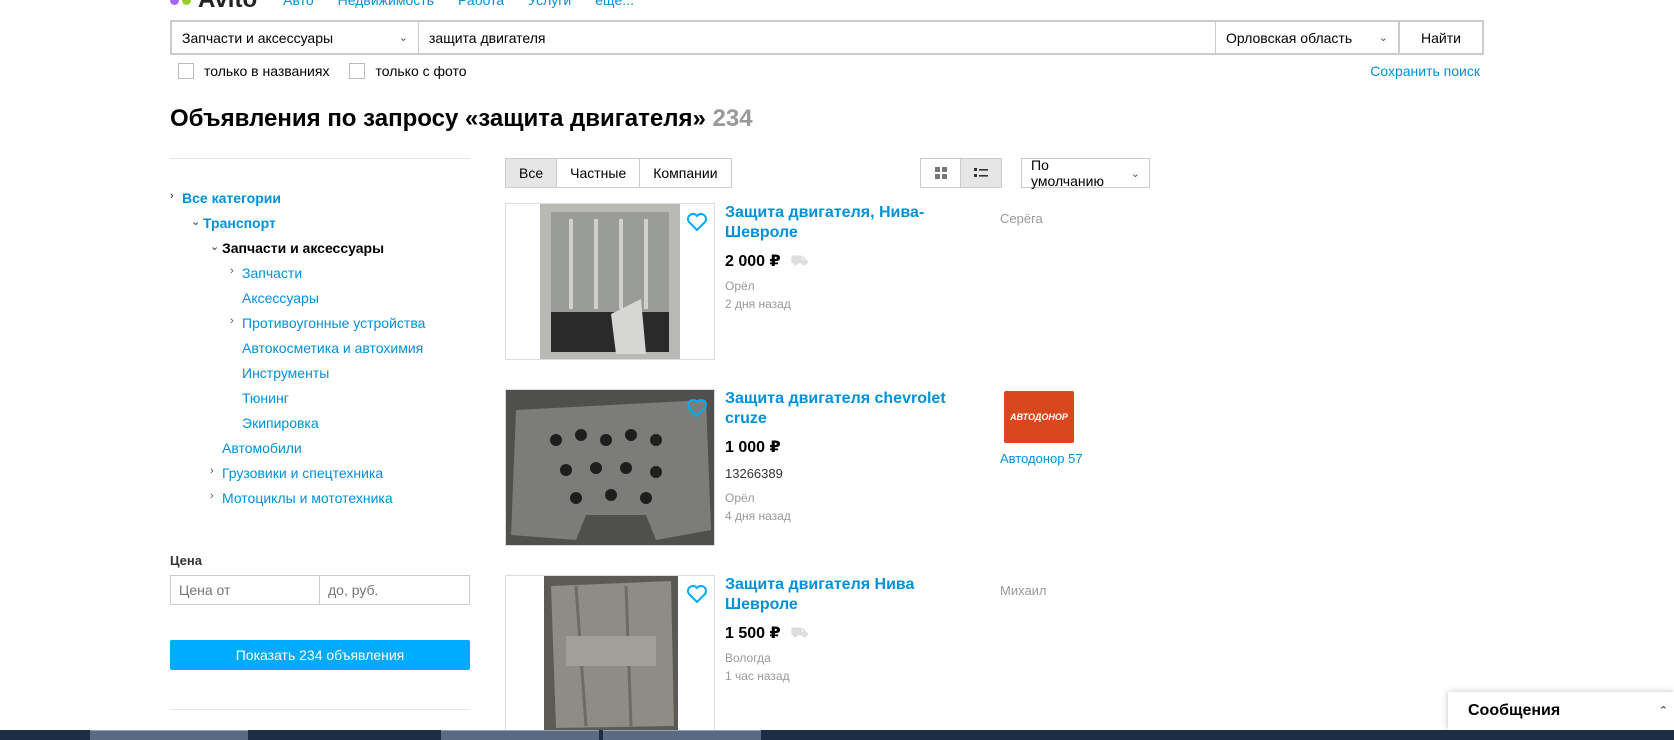 This screenshot has height=740, width=1674. I want to click on sidebar-item-label: Все категории, so click(231, 198).